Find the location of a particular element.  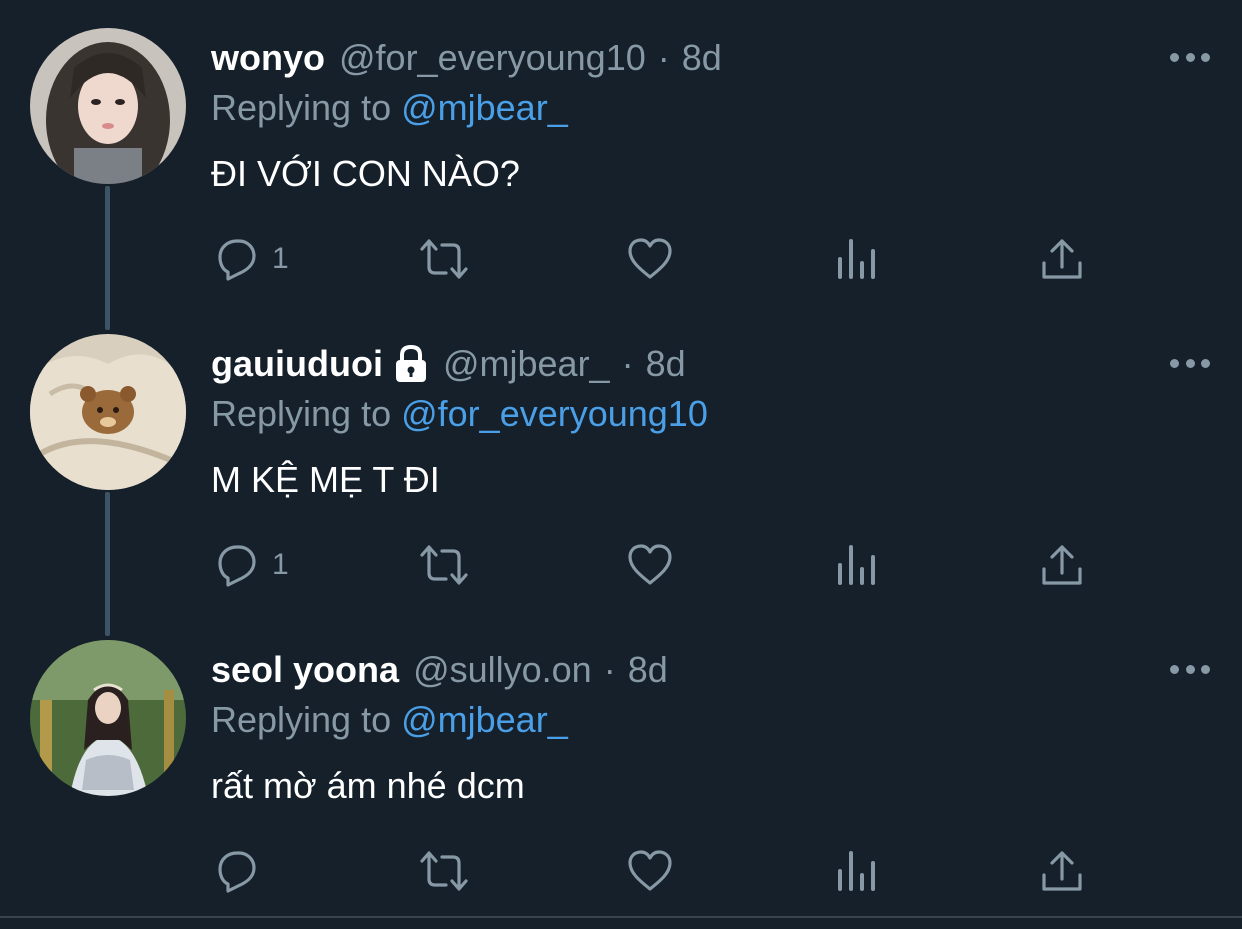

tweet-header: wonyo @for_everyoung10 · 8d is located at coordinates (466, 58).